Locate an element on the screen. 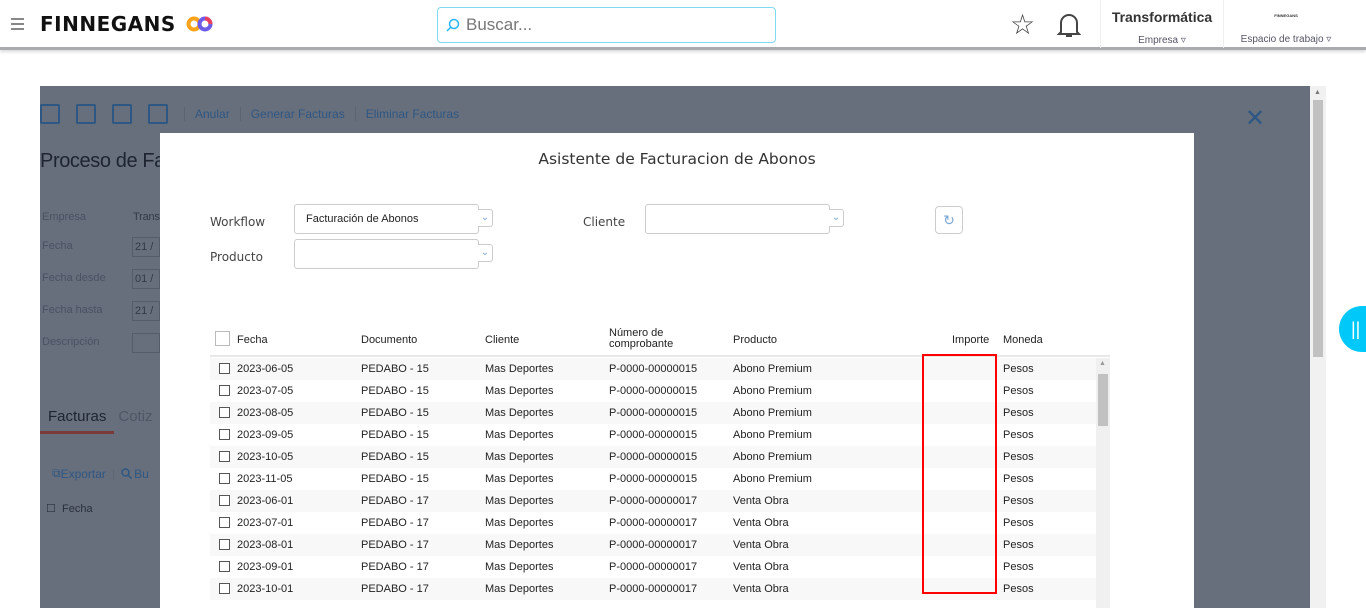 Image resolution: width=1366 pixels, height=608 pixels. cell-fecha: 2023-11-05 is located at coordinates (265, 479).